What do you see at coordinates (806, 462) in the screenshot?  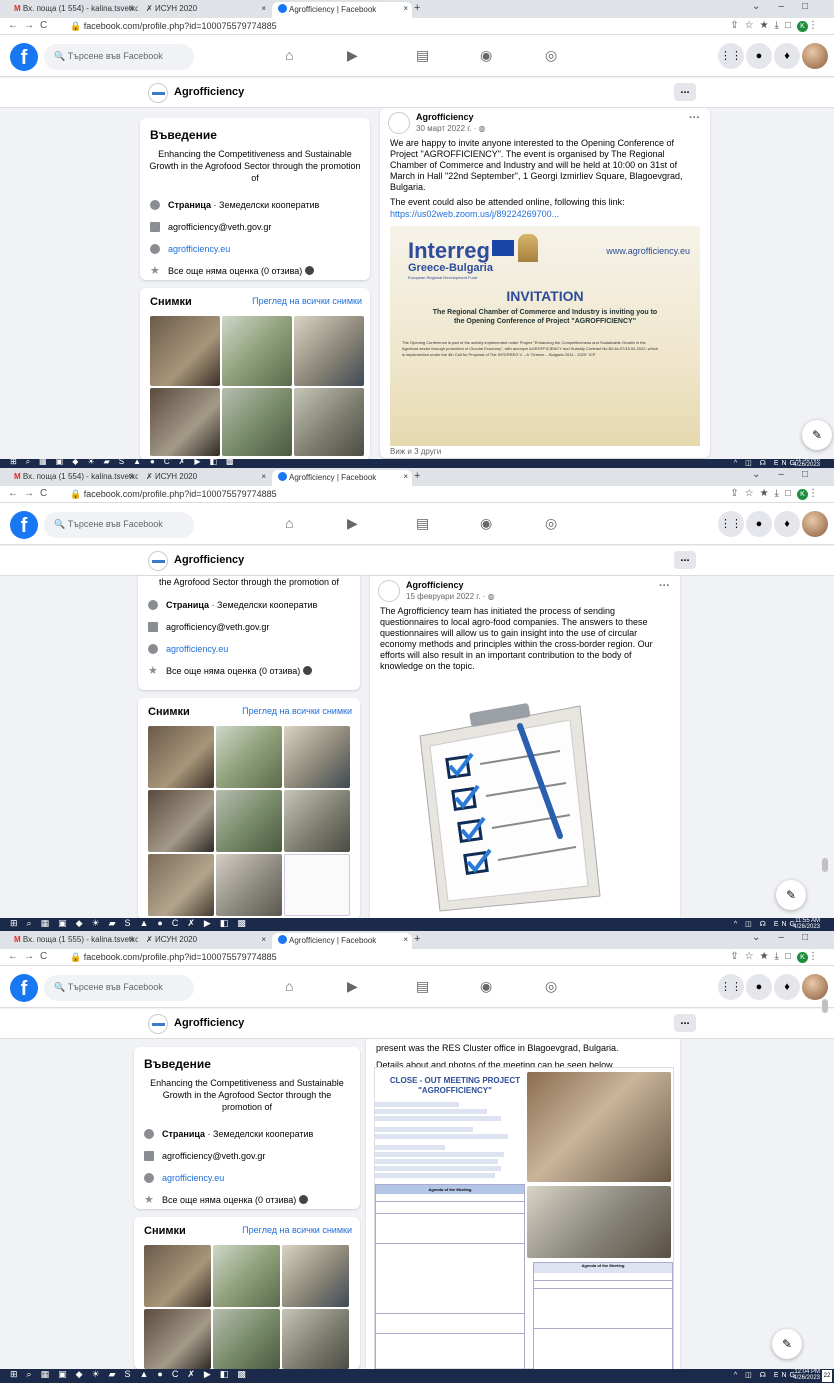 I see `clock: 11:56 AM 4/26/2023` at bounding box center [806, 462].